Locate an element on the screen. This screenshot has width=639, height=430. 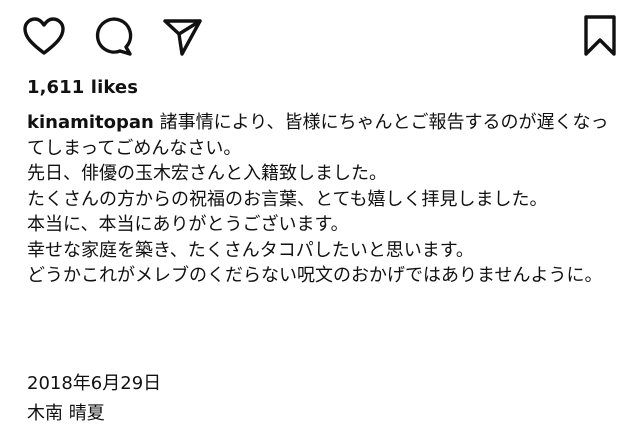
author-signature: 木南 晴夏 is located at coordinates (66, 413).